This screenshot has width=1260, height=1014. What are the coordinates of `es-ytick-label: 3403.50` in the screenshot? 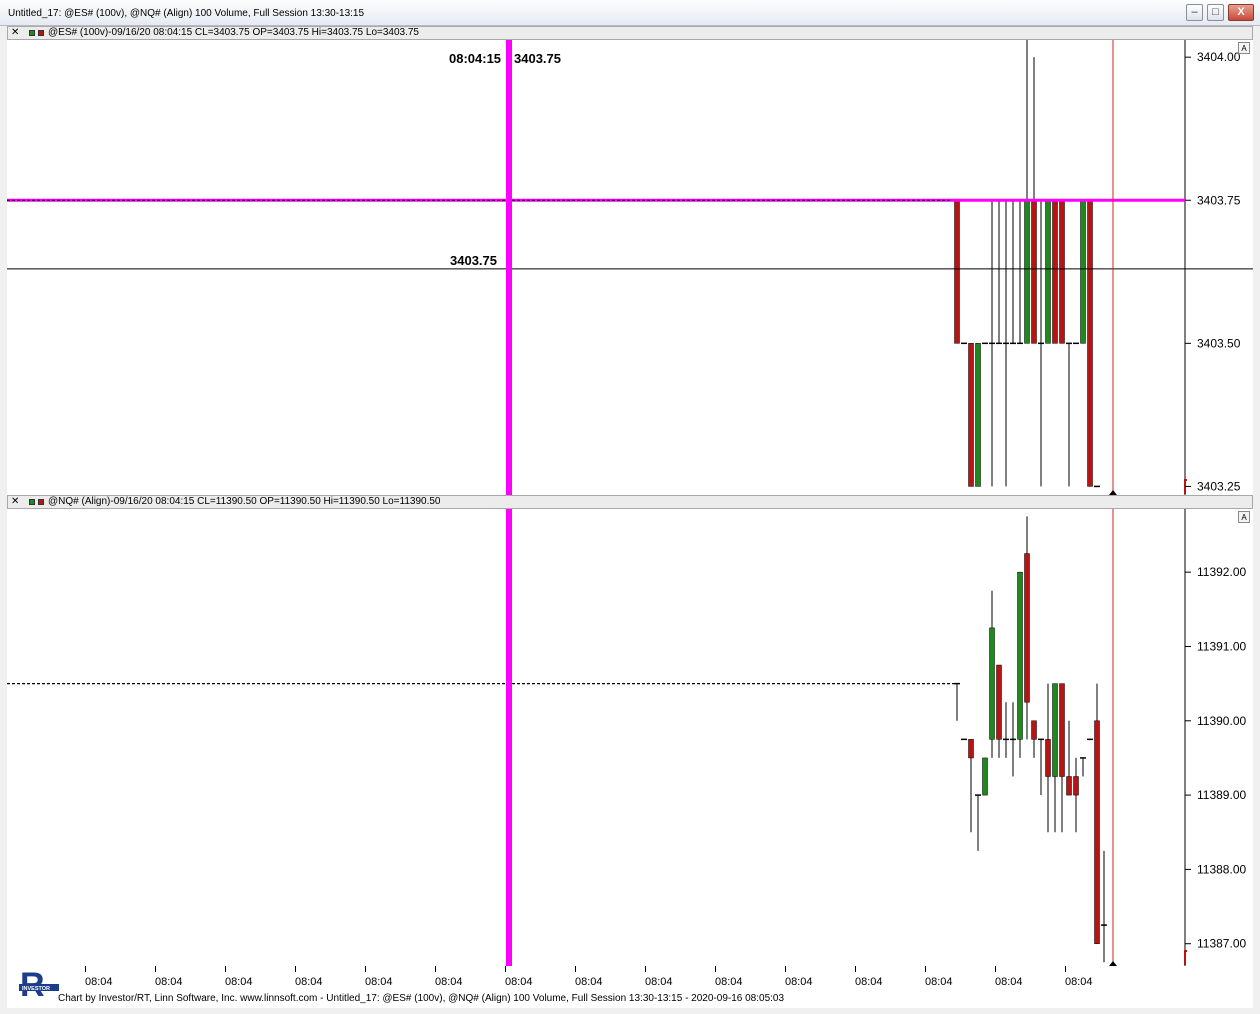 It's located at (1219, 343).